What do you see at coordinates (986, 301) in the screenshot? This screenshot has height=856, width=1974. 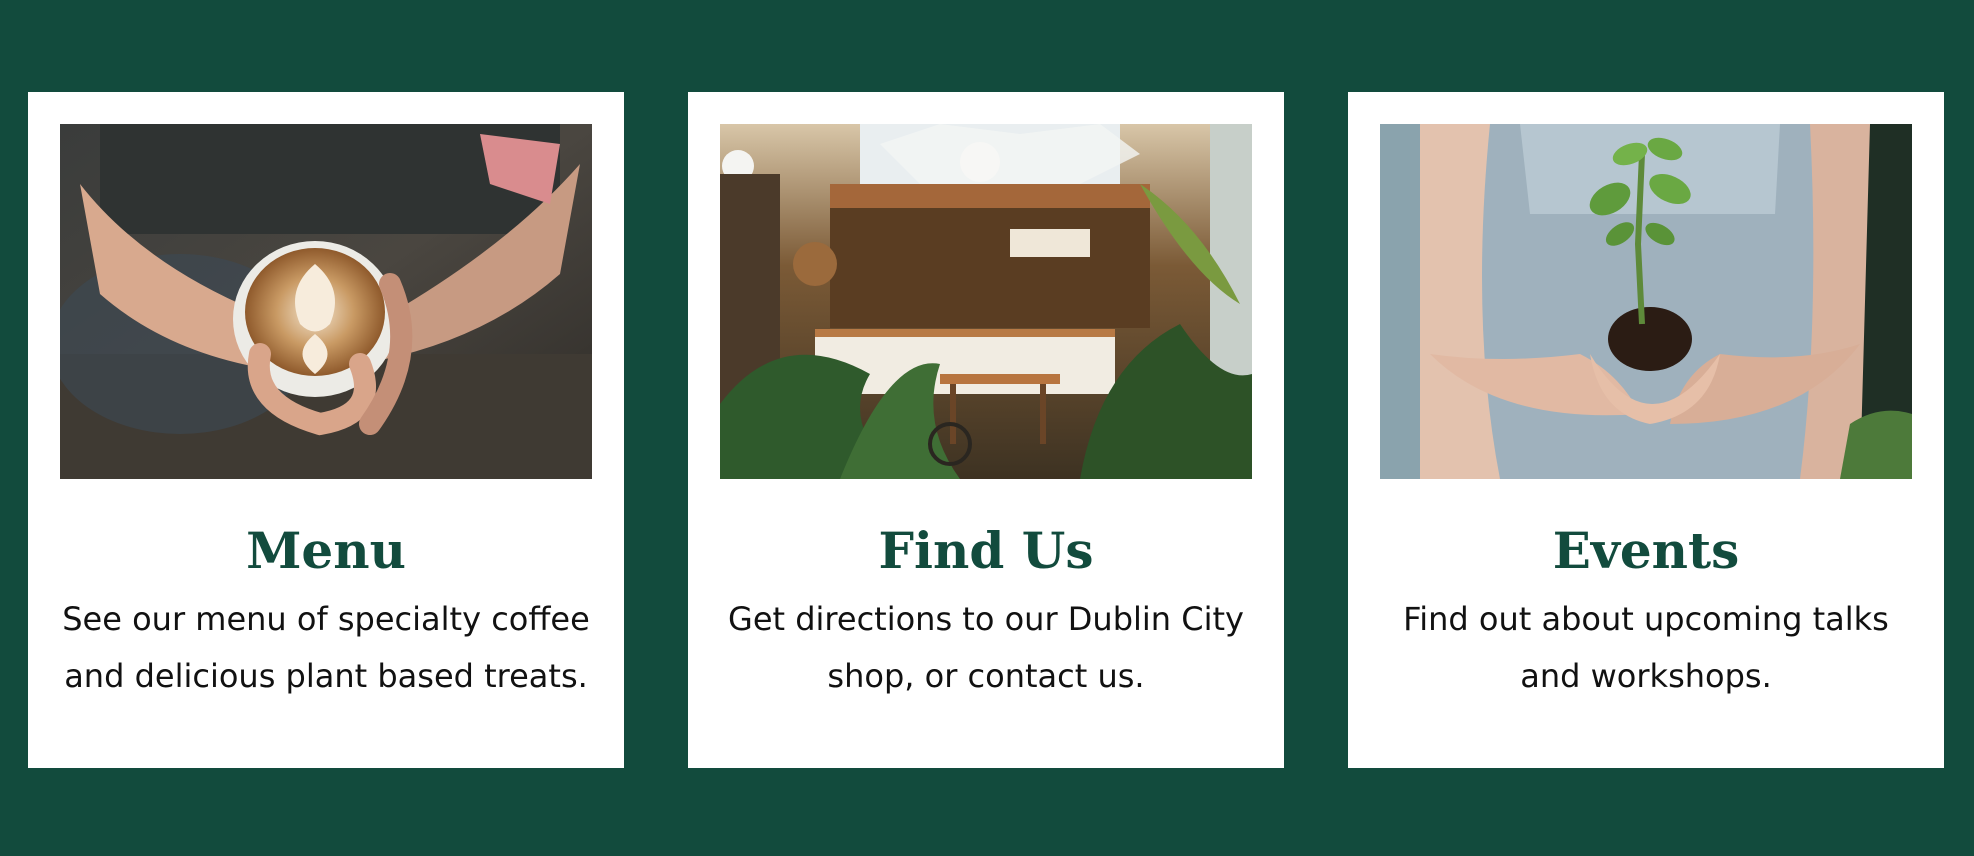 I see `cafe-interior-photo` at bounding box center [986, 301].